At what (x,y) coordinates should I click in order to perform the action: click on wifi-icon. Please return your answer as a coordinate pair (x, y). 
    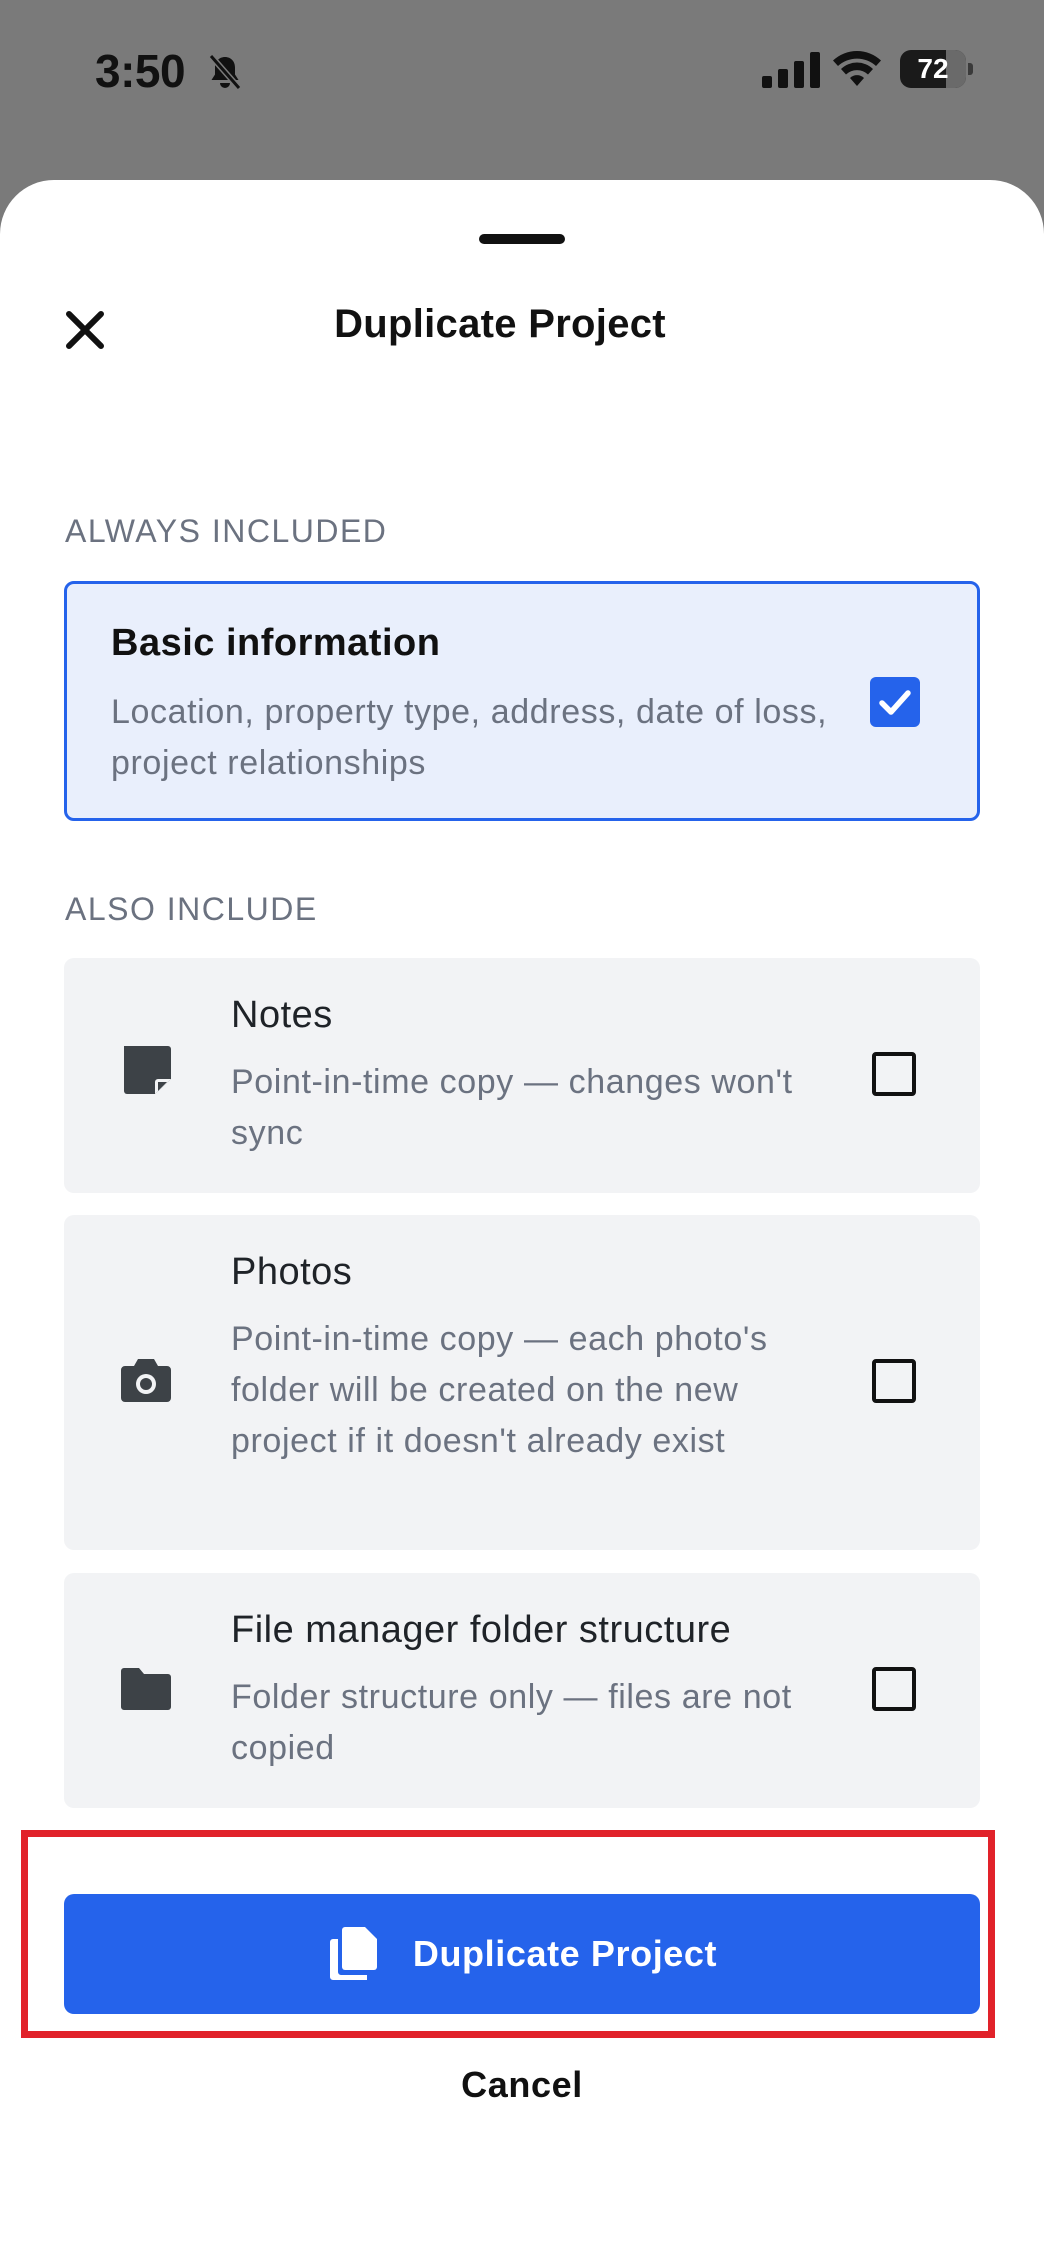
    Looking at the image, I should click on (857, 68).